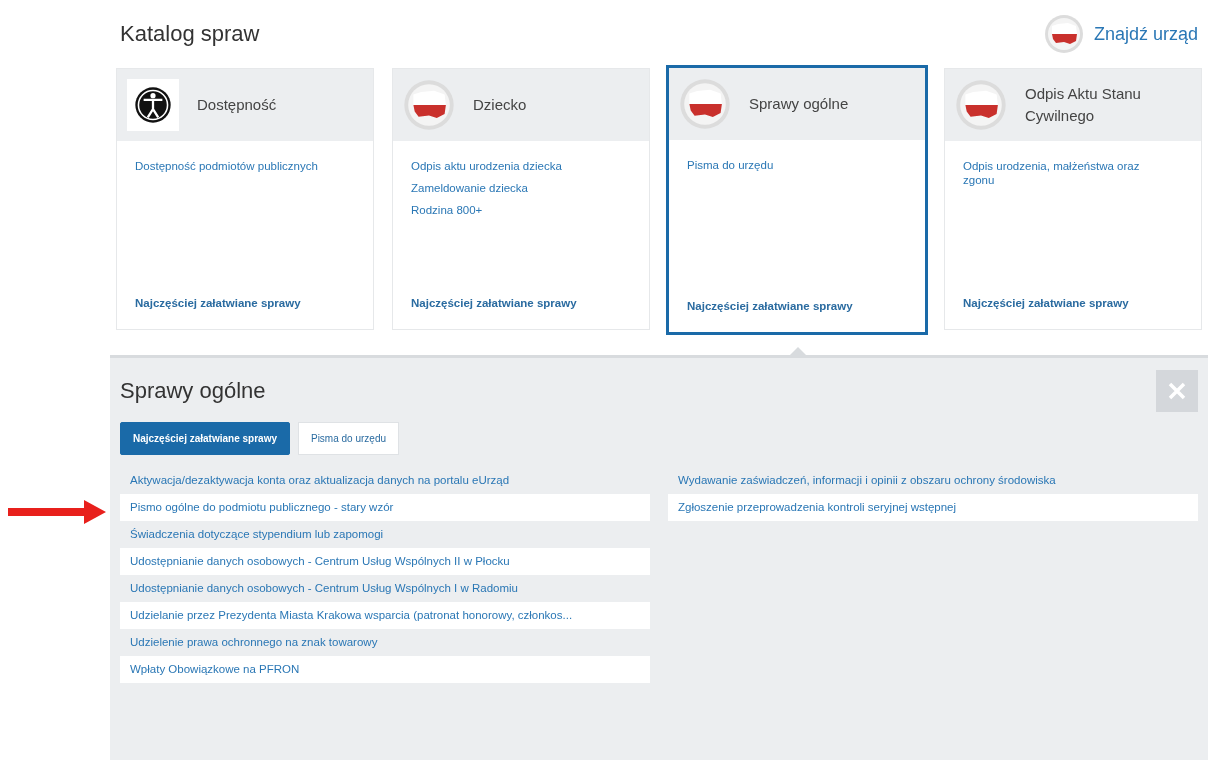  I want to click on service-link: Udostępnianie danych osobowych - Centrum Usług Wspólnych II w Płocku, so click(385, 561).